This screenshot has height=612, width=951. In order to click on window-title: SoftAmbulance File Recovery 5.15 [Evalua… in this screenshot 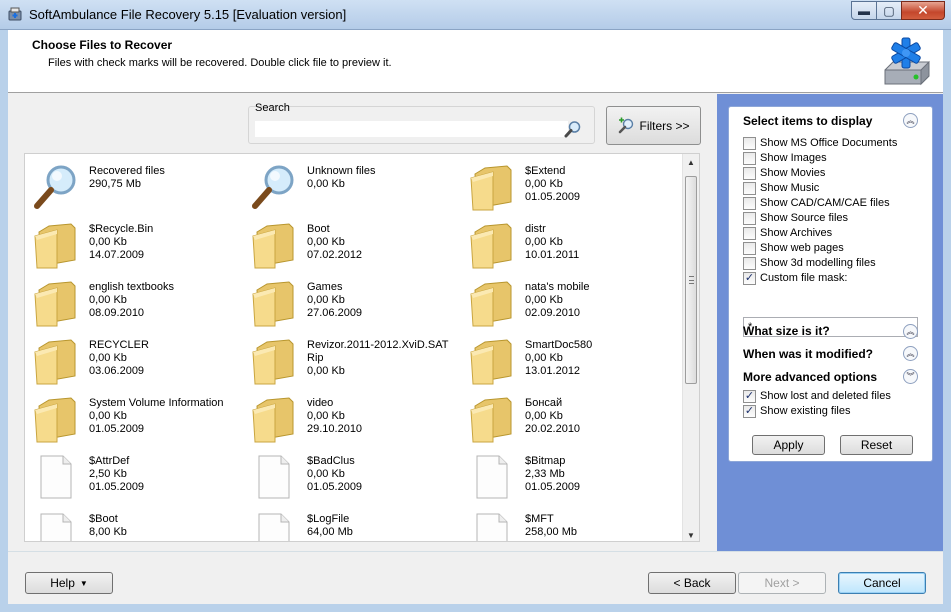, I will do `click(188, 14)`.